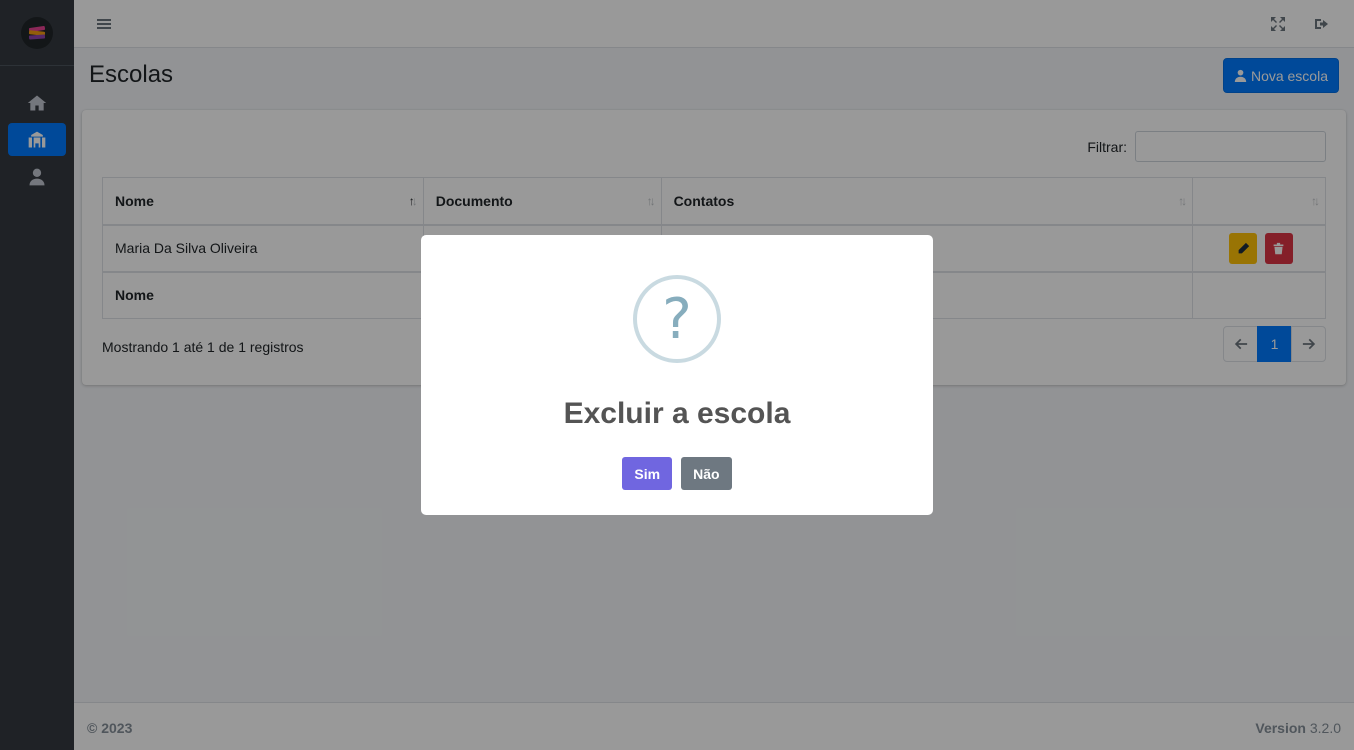 Image resolution: width=1354 pixels, height=750 pixels. Describe the element at coordinates (647, 473) in the screenshot. I see `confirm-button: Sim` at that location.